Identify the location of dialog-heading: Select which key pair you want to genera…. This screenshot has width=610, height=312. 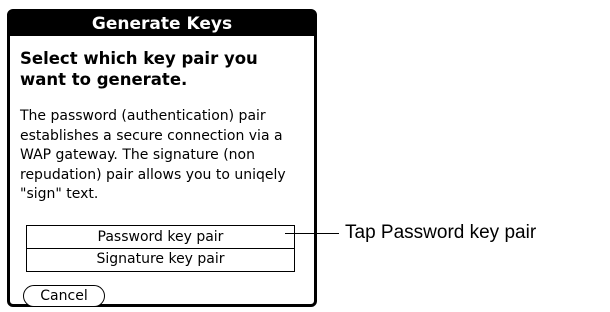
(139, 69).